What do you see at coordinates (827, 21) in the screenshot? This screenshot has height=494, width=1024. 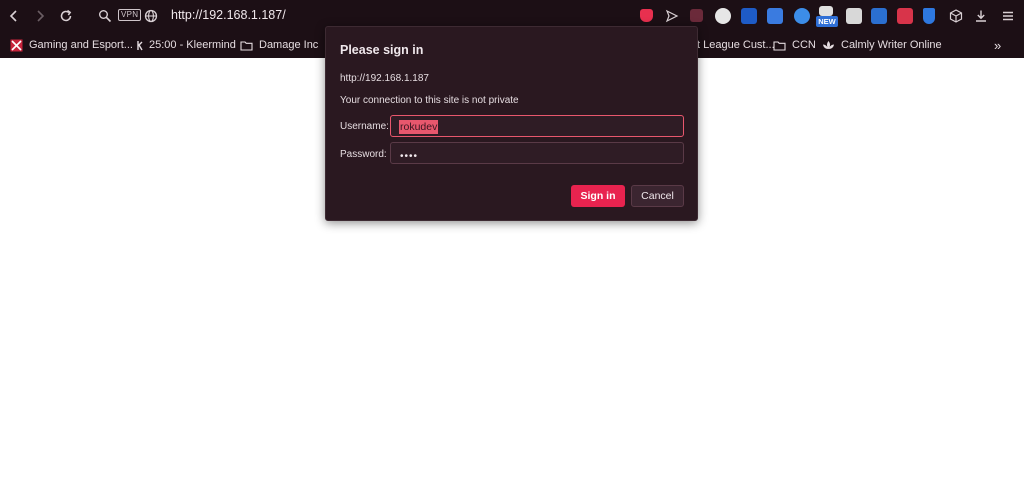 I see `new-badge: NEW` at bounding box center [827, 21].